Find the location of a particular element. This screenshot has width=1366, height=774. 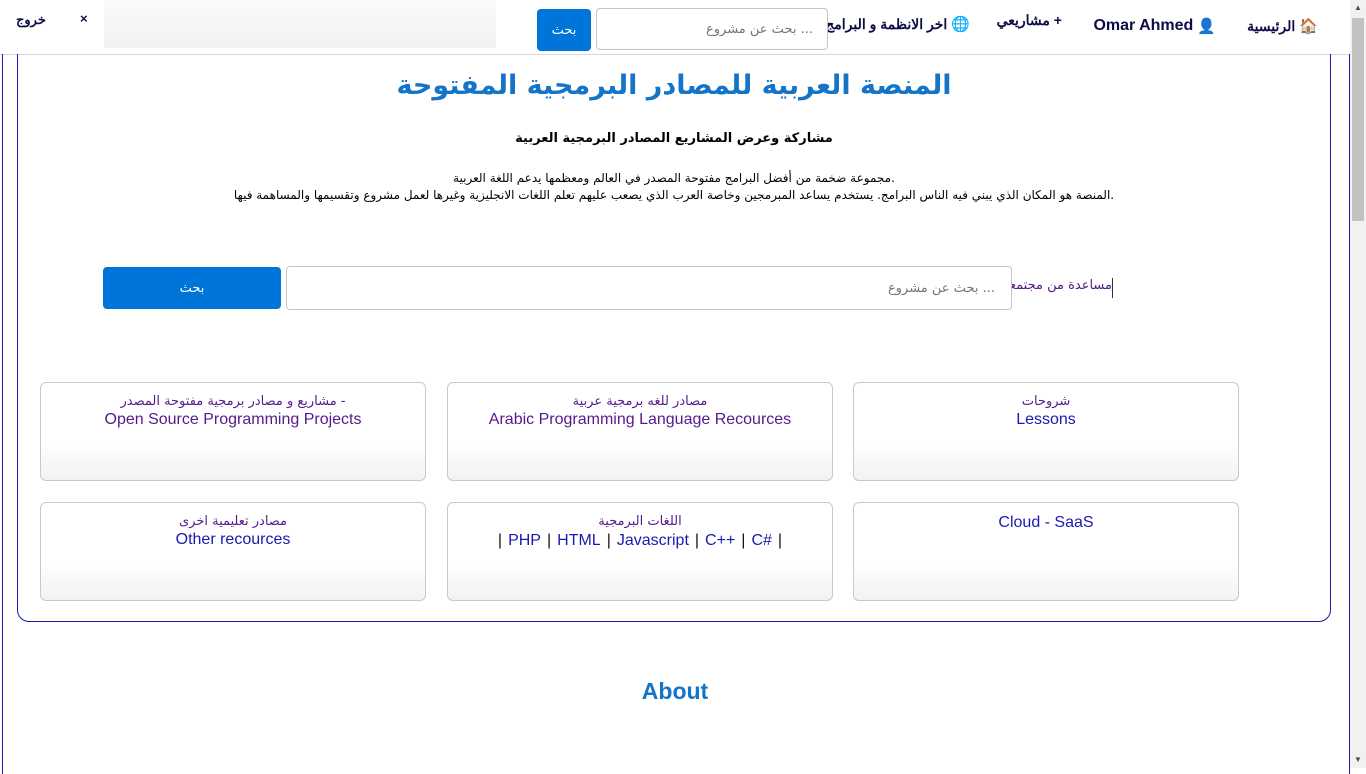

user-icon: 👤 is located at coordinates (1206, 26).